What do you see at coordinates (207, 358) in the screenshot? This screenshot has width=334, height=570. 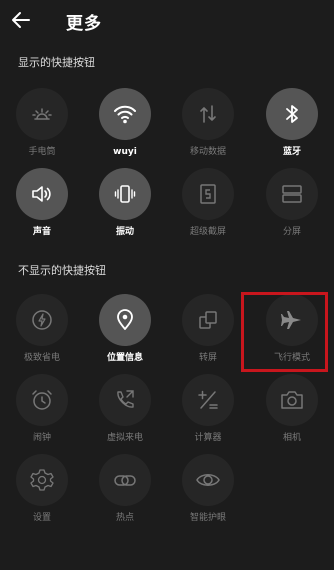 I see `tile-label: 转屏` at bounding box center [207, 358].